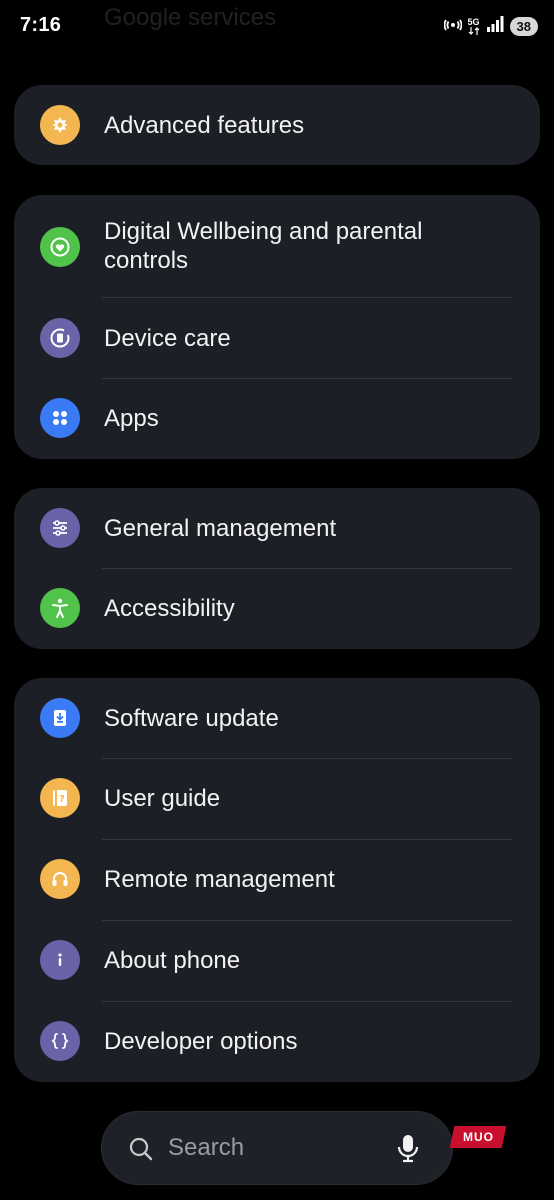 The height and width of the screenshot is (1200, 554). I want to click on settings-item-accessibility: Accessibility, so click(277, 608).